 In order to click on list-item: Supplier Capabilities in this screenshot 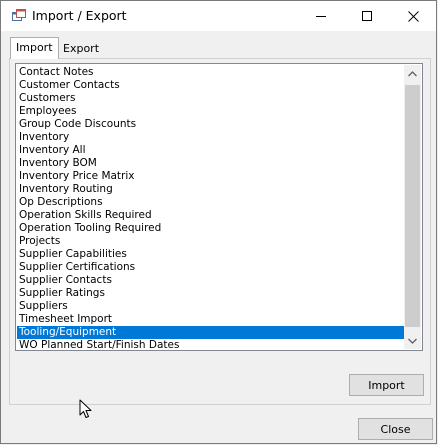, I will do `click(211, 254)`.